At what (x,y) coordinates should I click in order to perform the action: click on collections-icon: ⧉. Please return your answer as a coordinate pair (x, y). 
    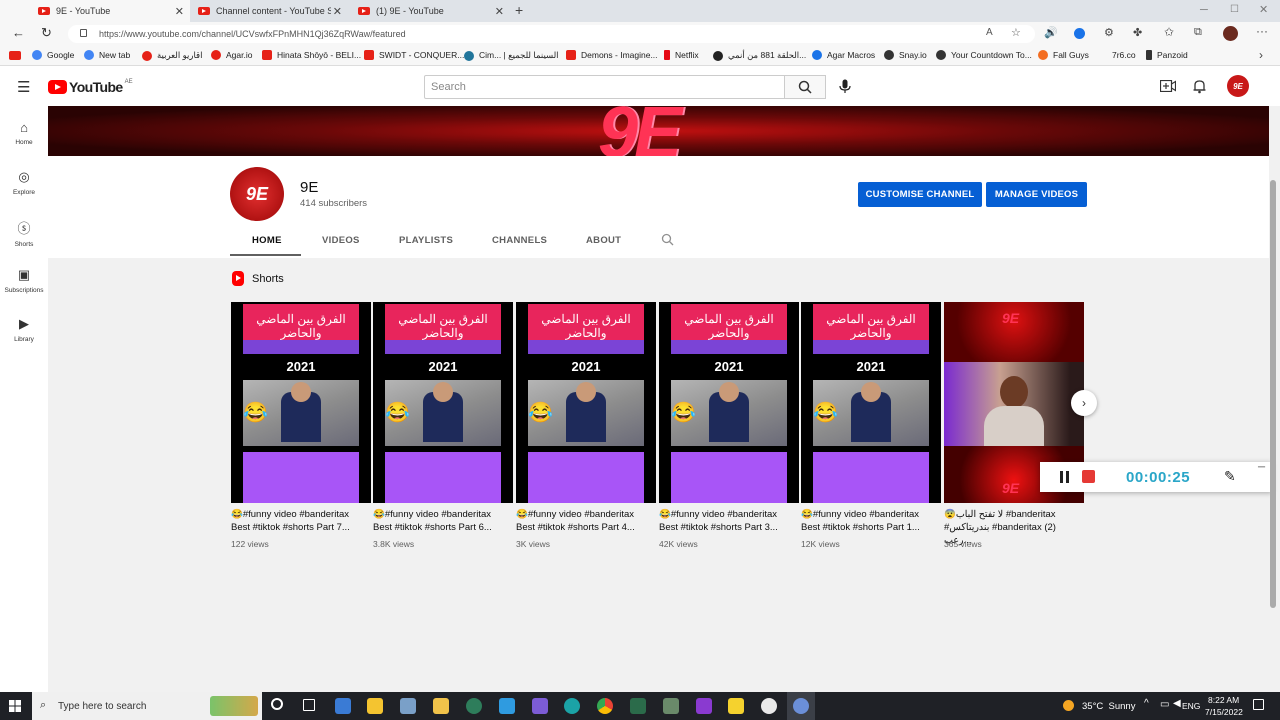
    Looking at the image, I should click on (1198, 32).